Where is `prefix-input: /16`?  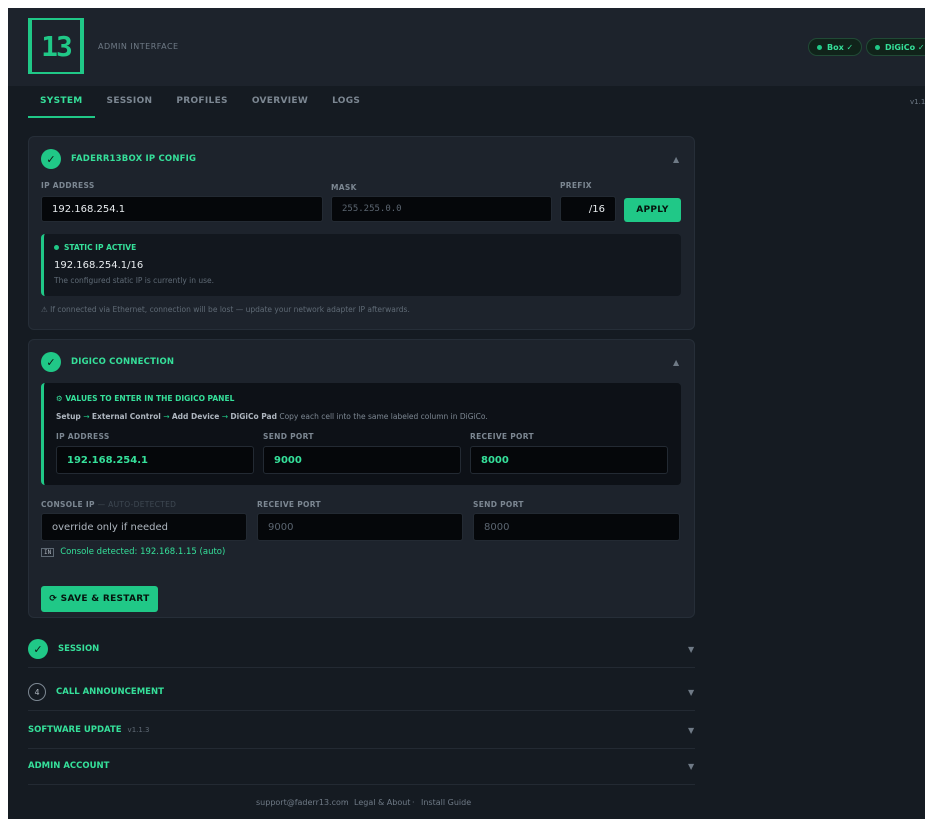
prefix-input: /16 is located at coordinates (588, 209).